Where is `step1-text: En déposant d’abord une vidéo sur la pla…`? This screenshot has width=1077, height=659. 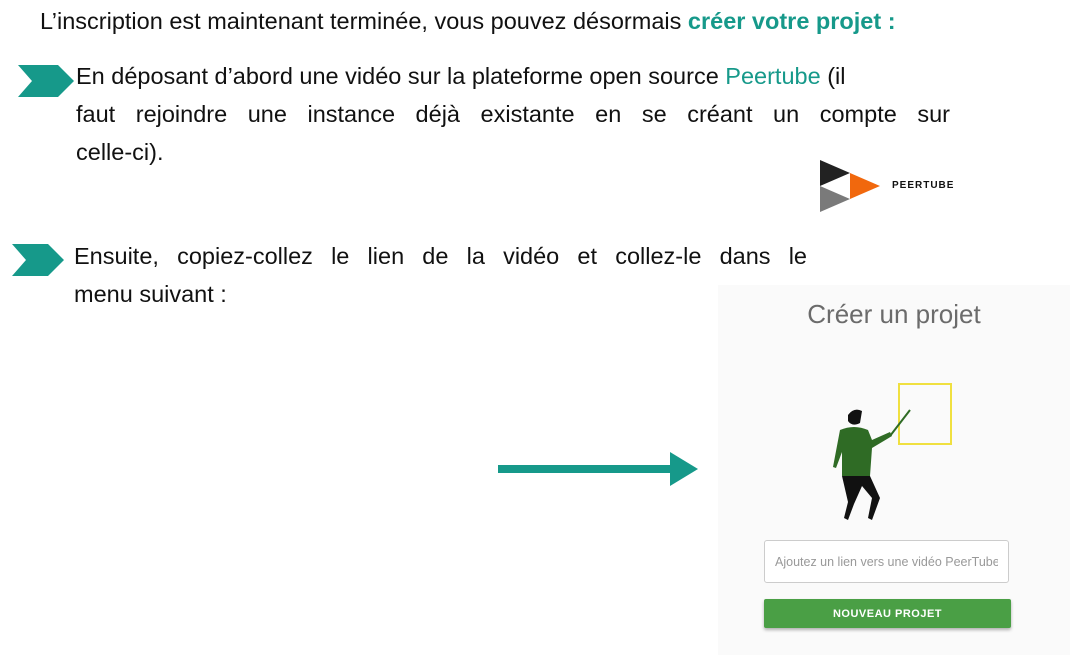
step1-text: En déposant d’abord une vidéo sur la pla… is located at coordinates (513, 114).